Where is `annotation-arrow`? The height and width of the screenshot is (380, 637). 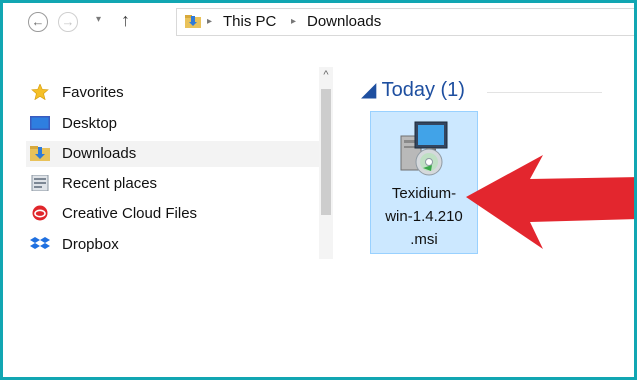 annotation-arrow is located at coordinates (550, 202).